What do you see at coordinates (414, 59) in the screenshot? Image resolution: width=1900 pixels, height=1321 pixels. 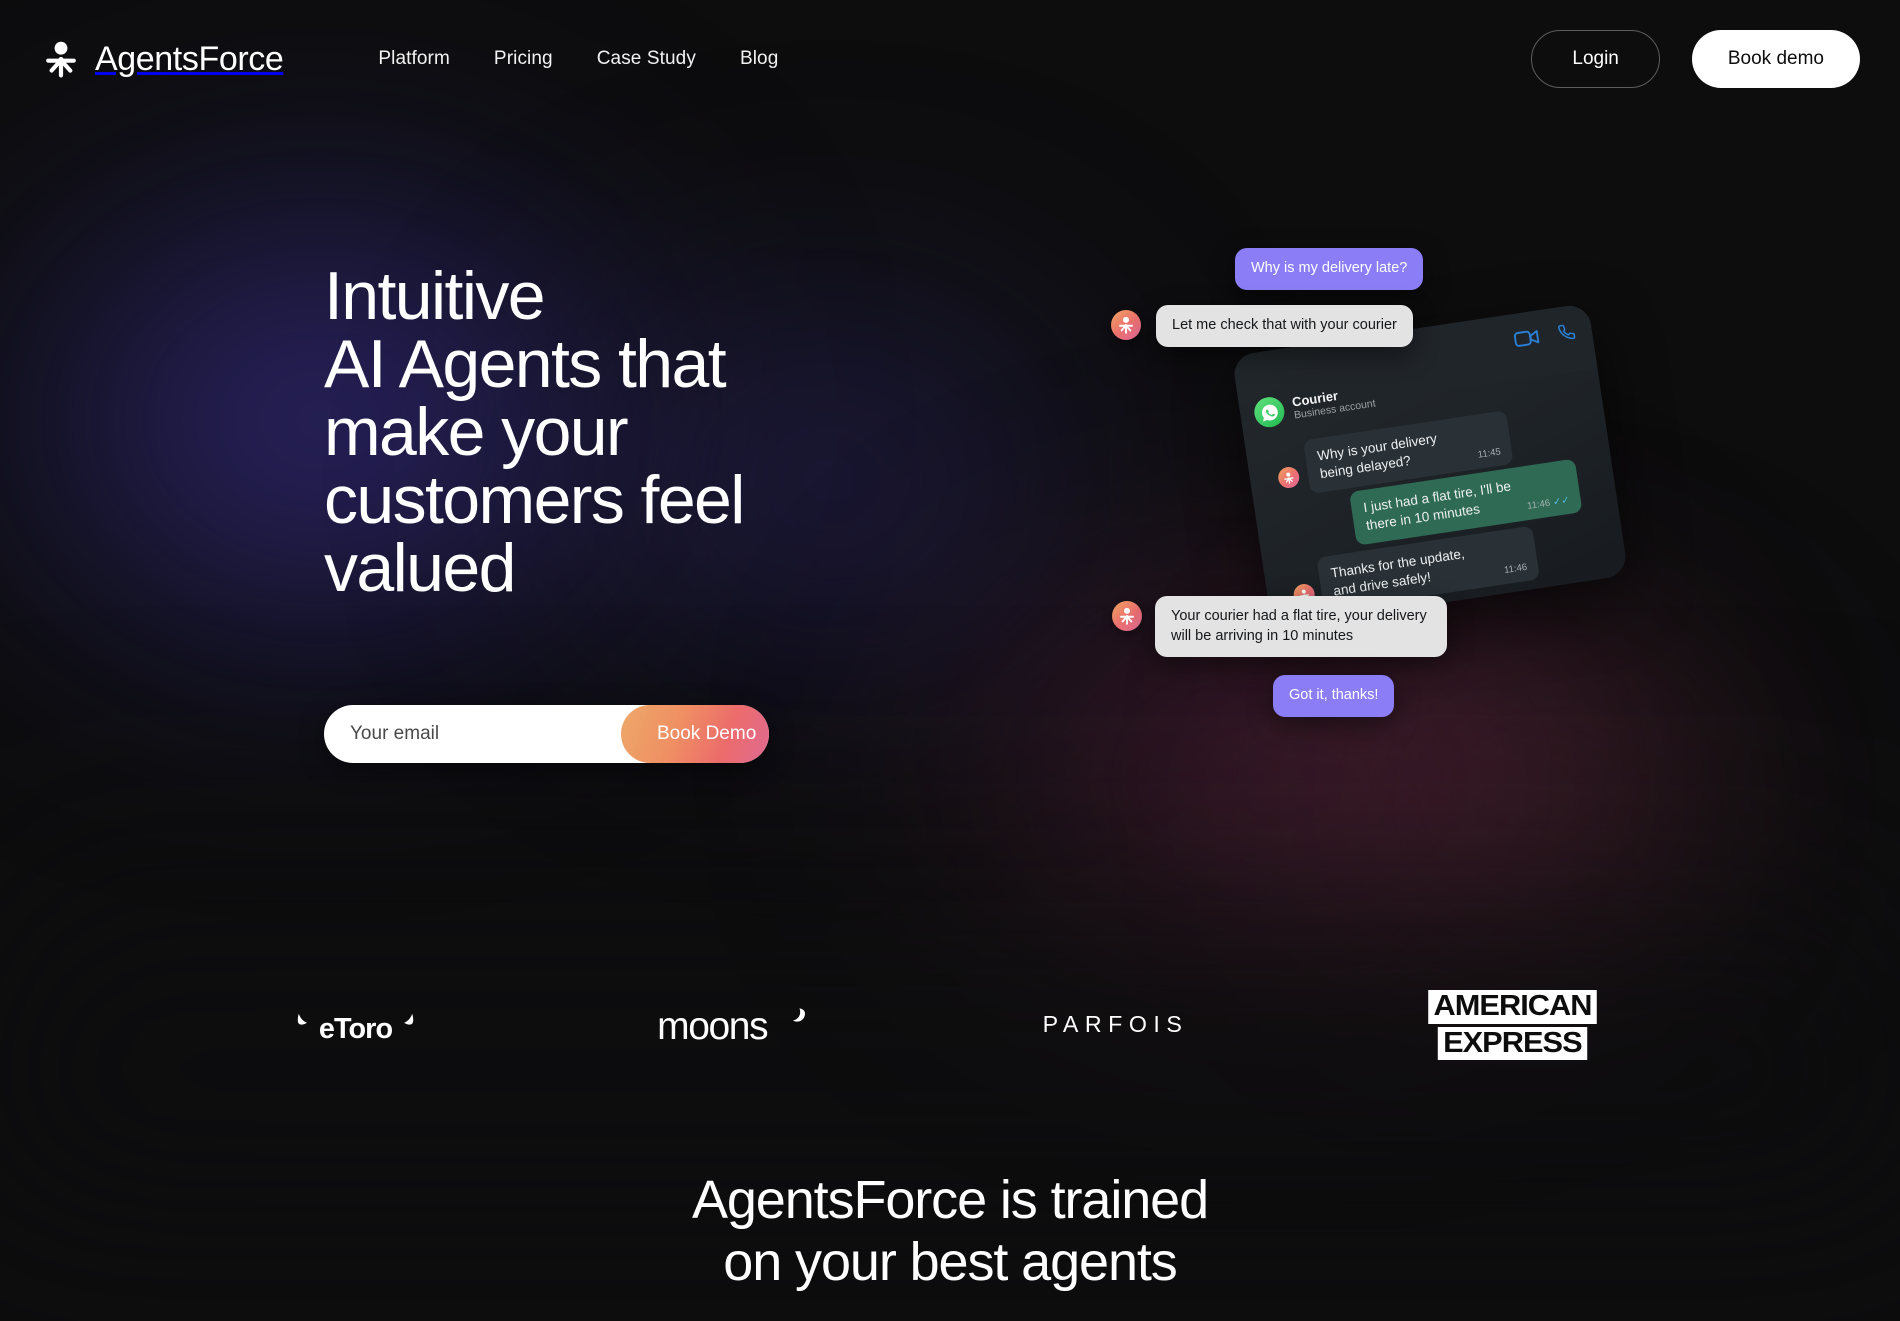 I see `nav-item-platform: Platform` at bounding box center [414, 59].